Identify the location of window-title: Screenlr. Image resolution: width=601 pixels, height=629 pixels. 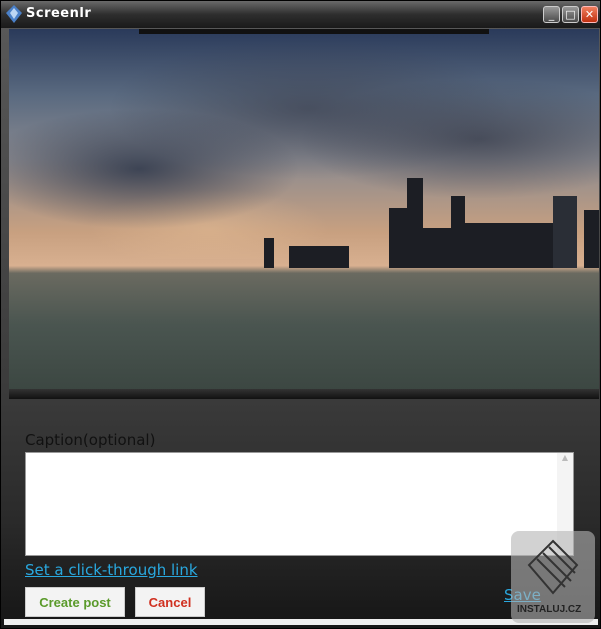
(59, 13).